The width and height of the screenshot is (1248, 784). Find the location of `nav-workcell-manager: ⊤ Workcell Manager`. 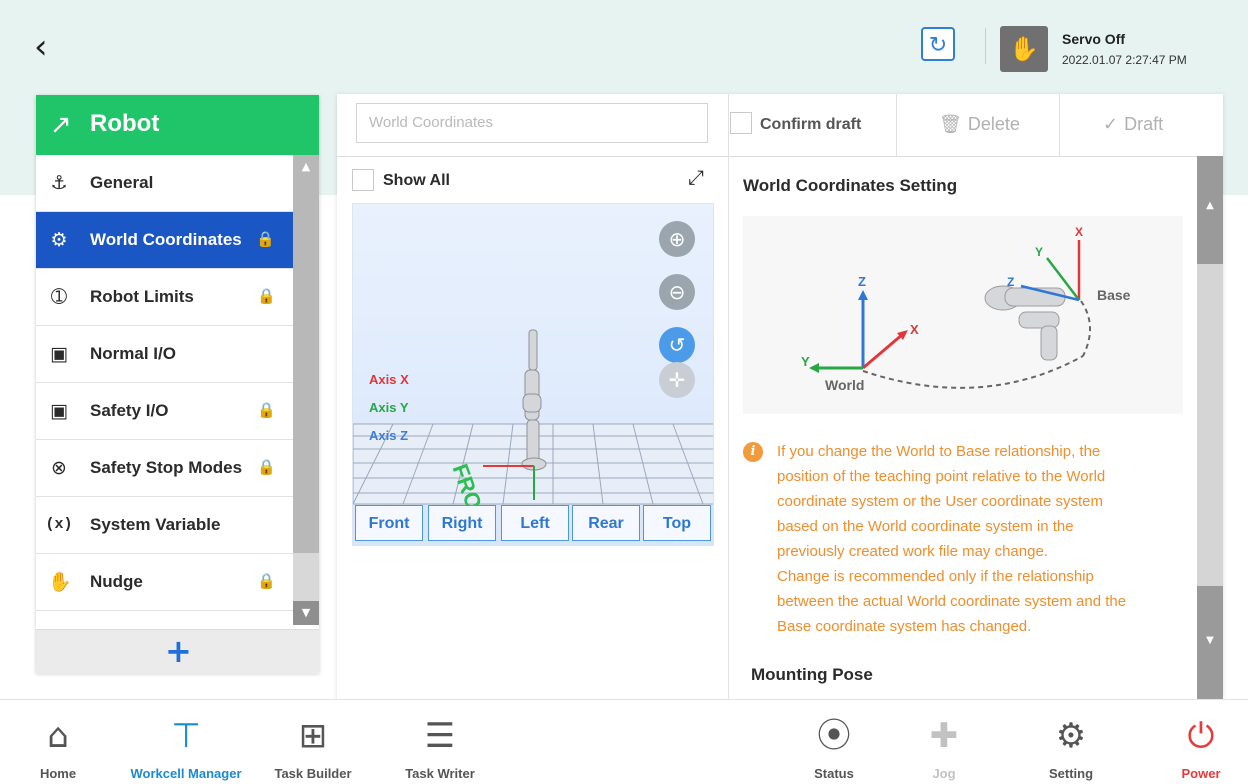

nav-workcell-manager: ⊤ Workcell Manager is located at coordinates (186, 742).